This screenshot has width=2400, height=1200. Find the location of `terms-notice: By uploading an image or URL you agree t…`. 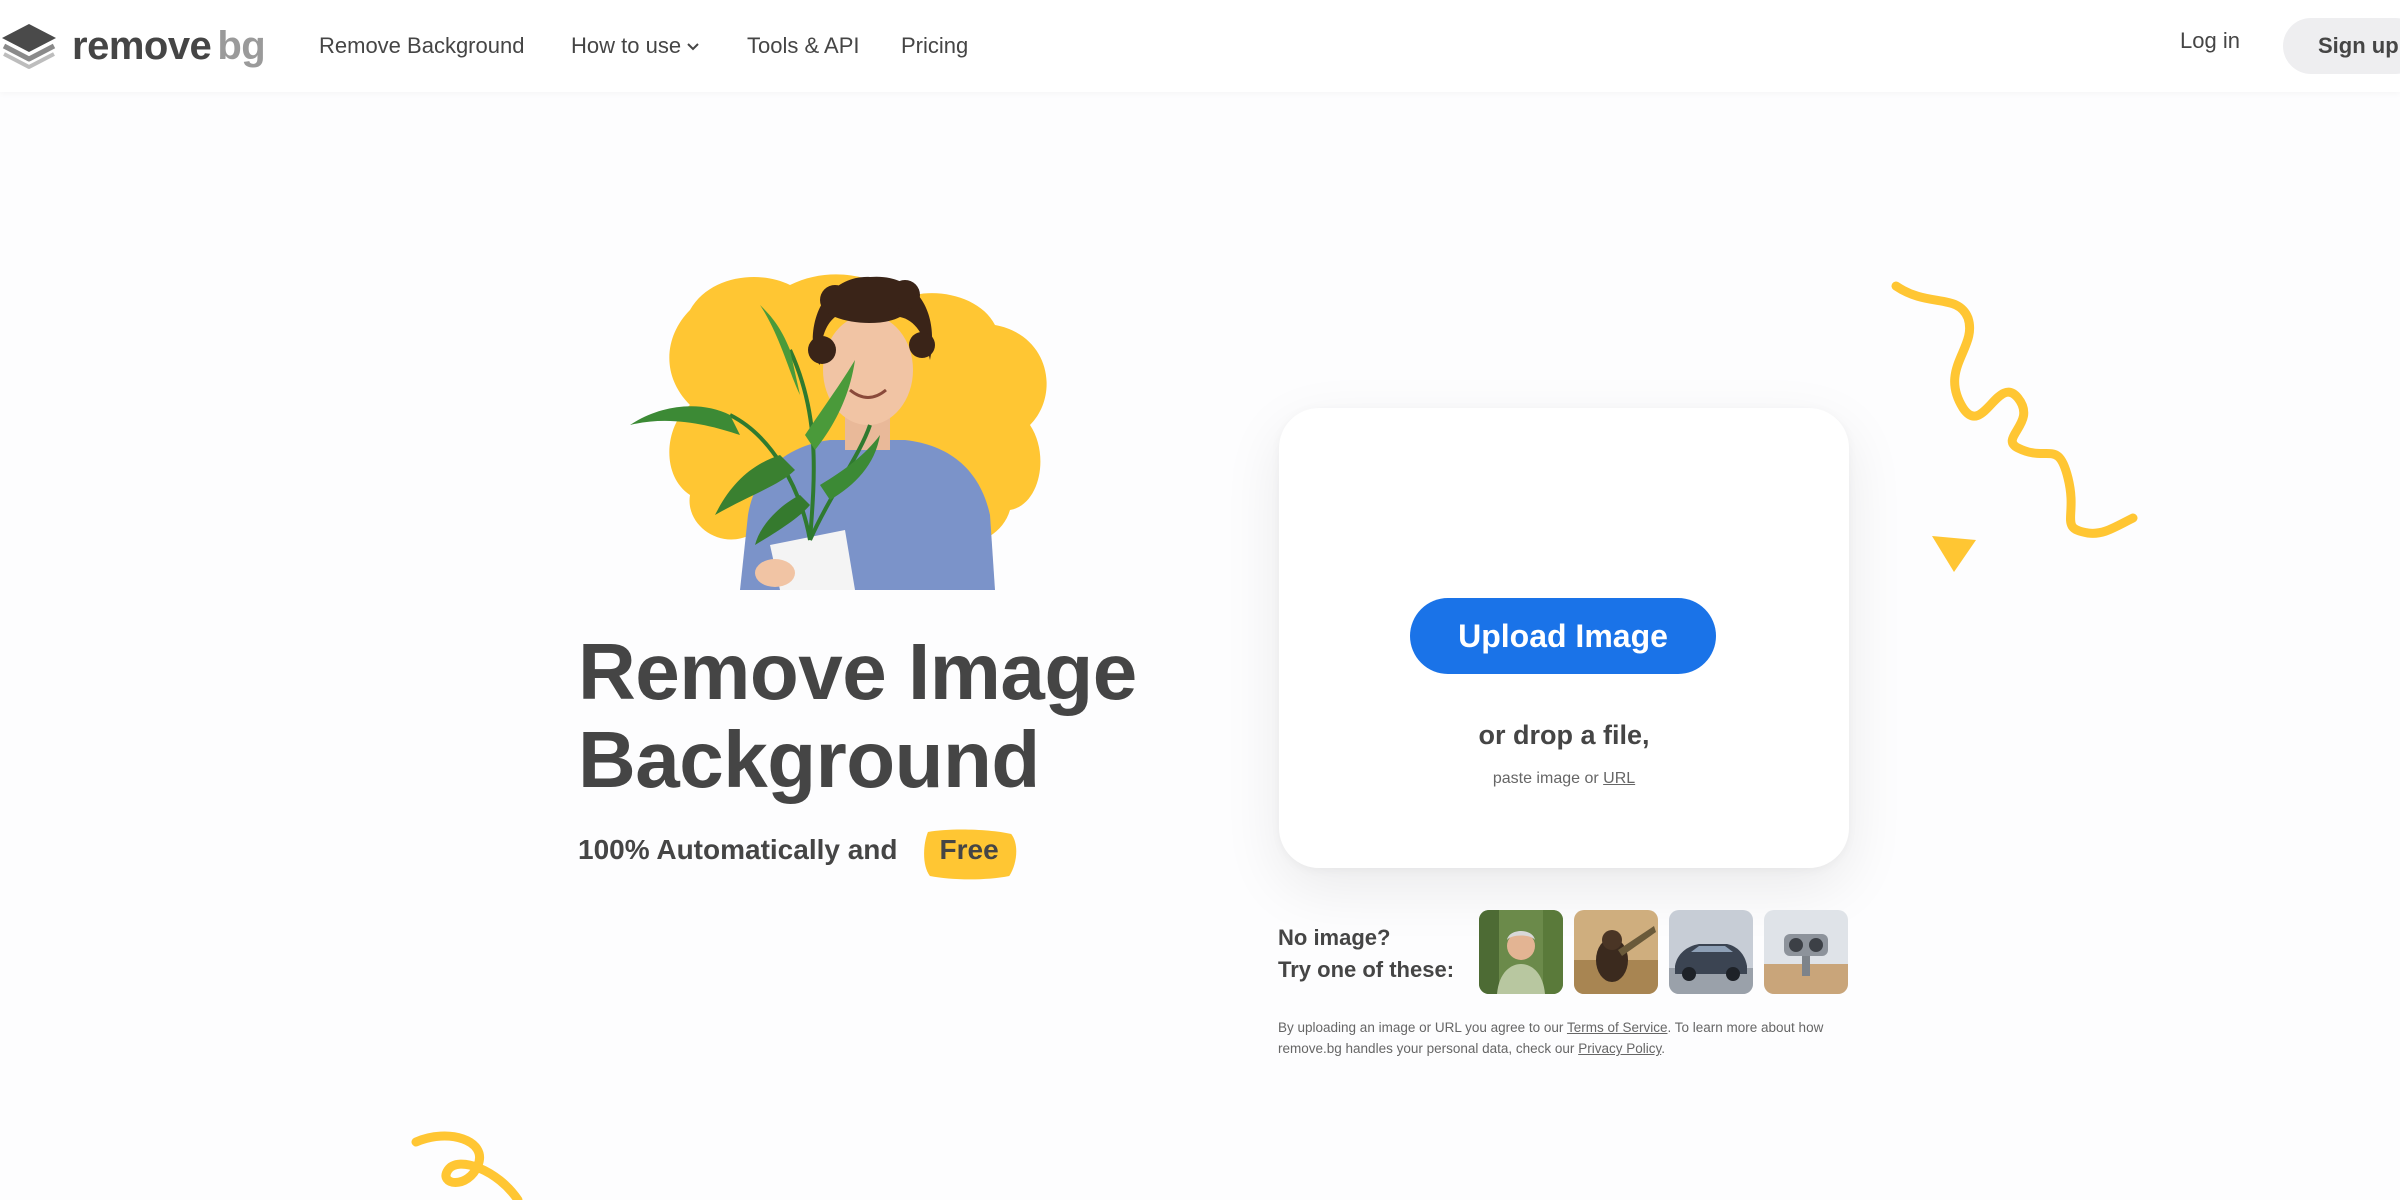

terms-notice: By uploading an image or URL you agree t… is located at coordinates (1551, 1038).